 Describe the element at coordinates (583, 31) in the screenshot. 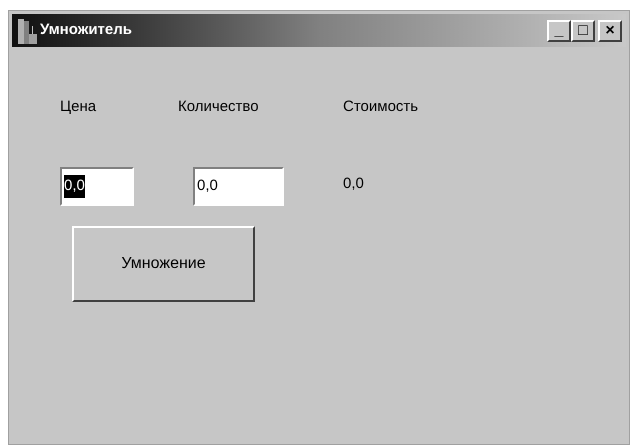

I see `maximize-button: □` at that location.